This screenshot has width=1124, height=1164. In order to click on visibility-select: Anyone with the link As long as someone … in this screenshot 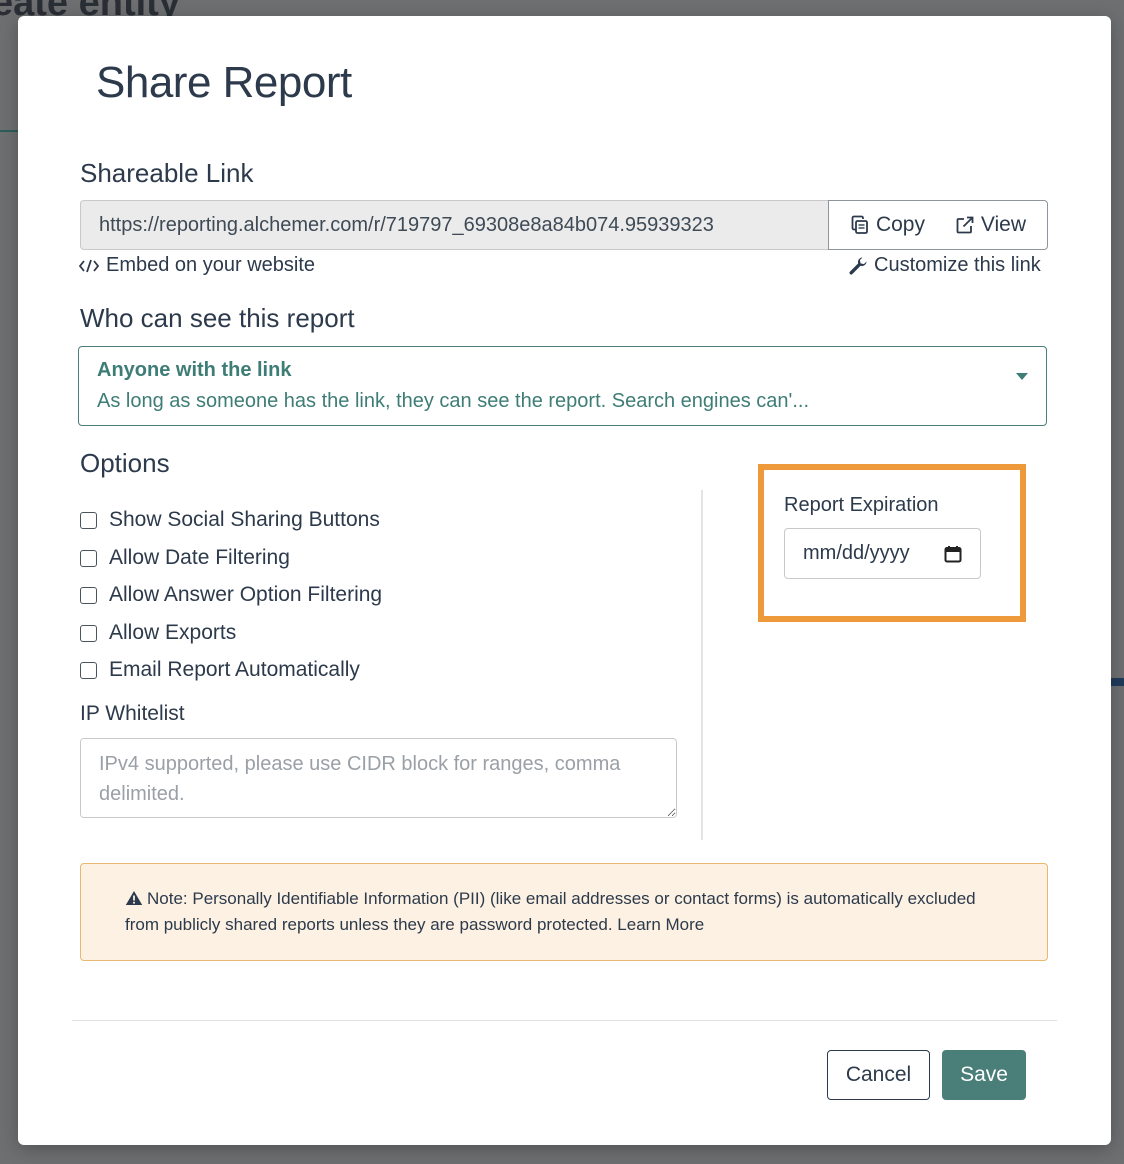, I will do `click(562, 386)`.